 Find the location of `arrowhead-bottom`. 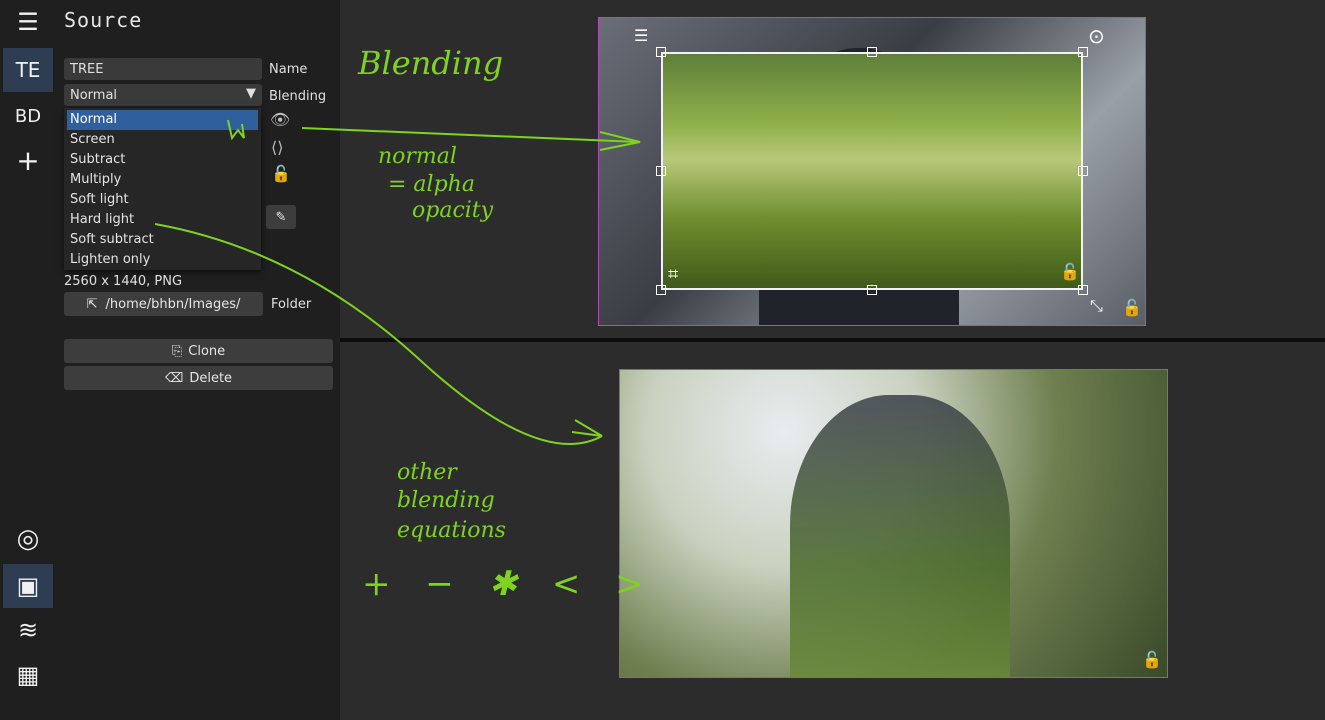

arrowhead-bottom is located at coordinates (587, 428).